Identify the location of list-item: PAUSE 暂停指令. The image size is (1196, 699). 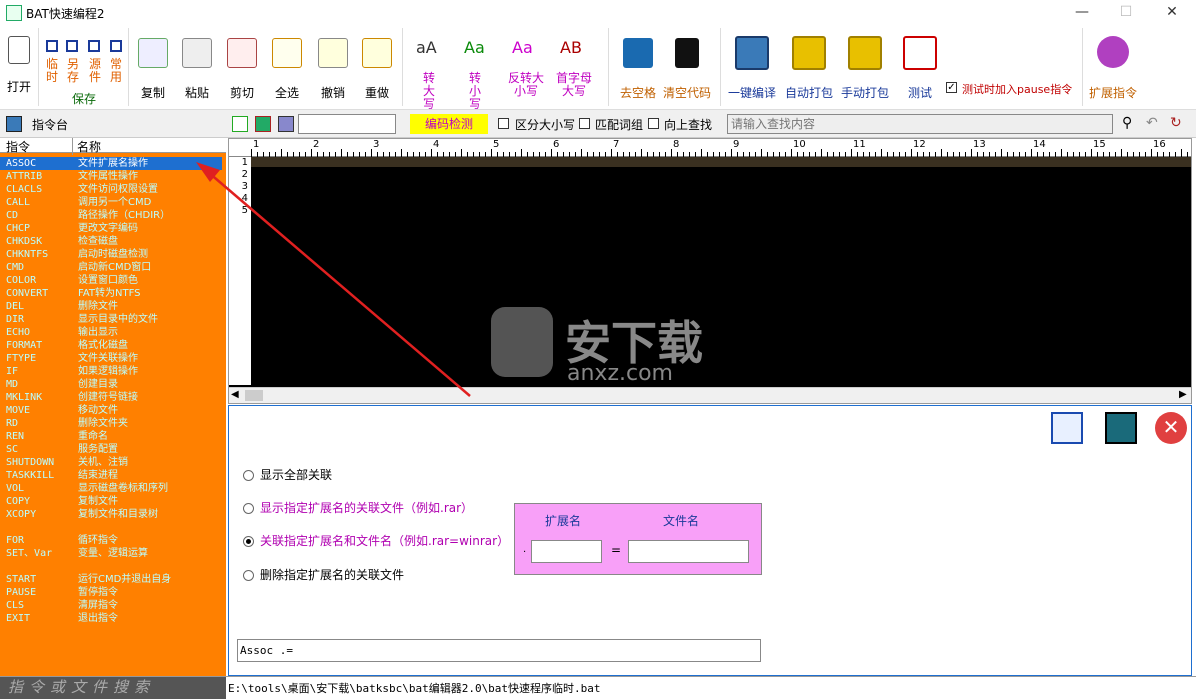
(114, 592).